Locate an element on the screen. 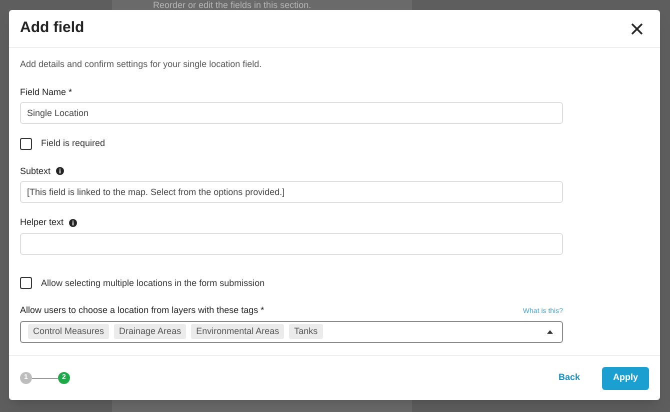  tag-chip: Environmental Areas is located at coordinates (237, 332).